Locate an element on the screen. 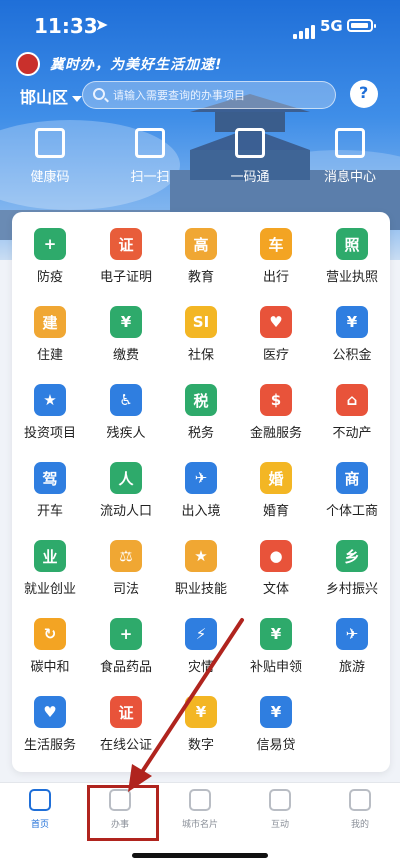 The height and width of the screenshot is (866, 400). service-label: 职业技能 is located at coordinates (200, 589).